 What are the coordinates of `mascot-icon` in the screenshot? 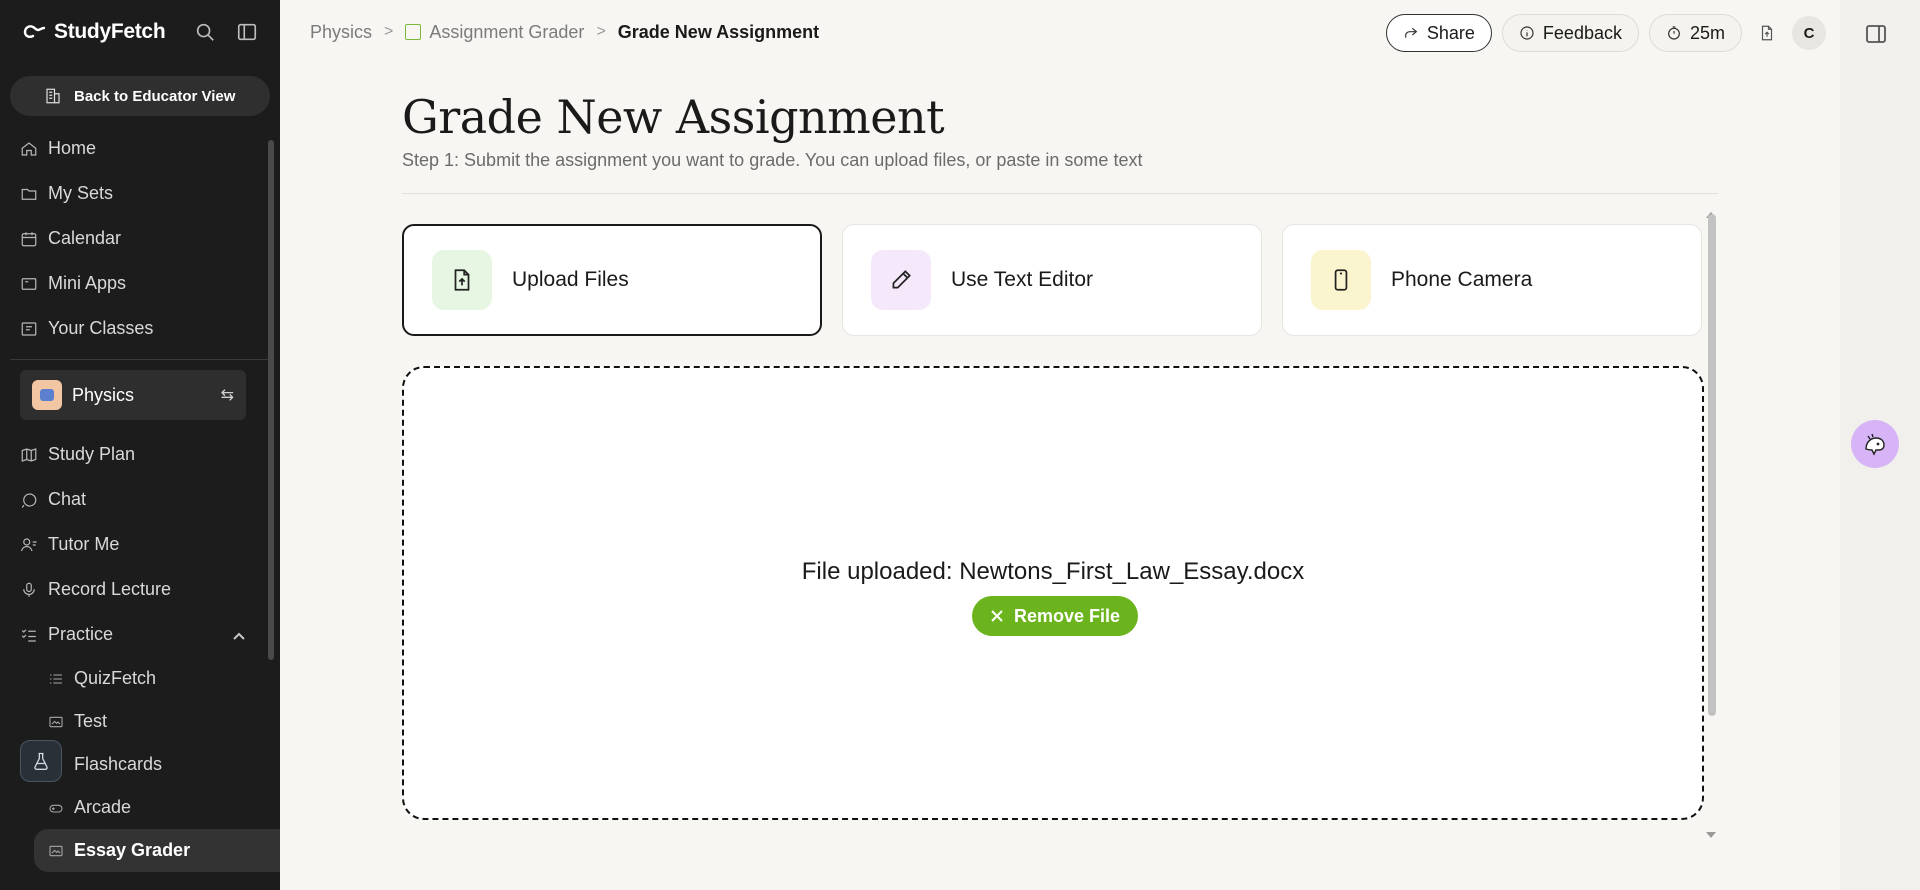 It's located at (1875, 444).